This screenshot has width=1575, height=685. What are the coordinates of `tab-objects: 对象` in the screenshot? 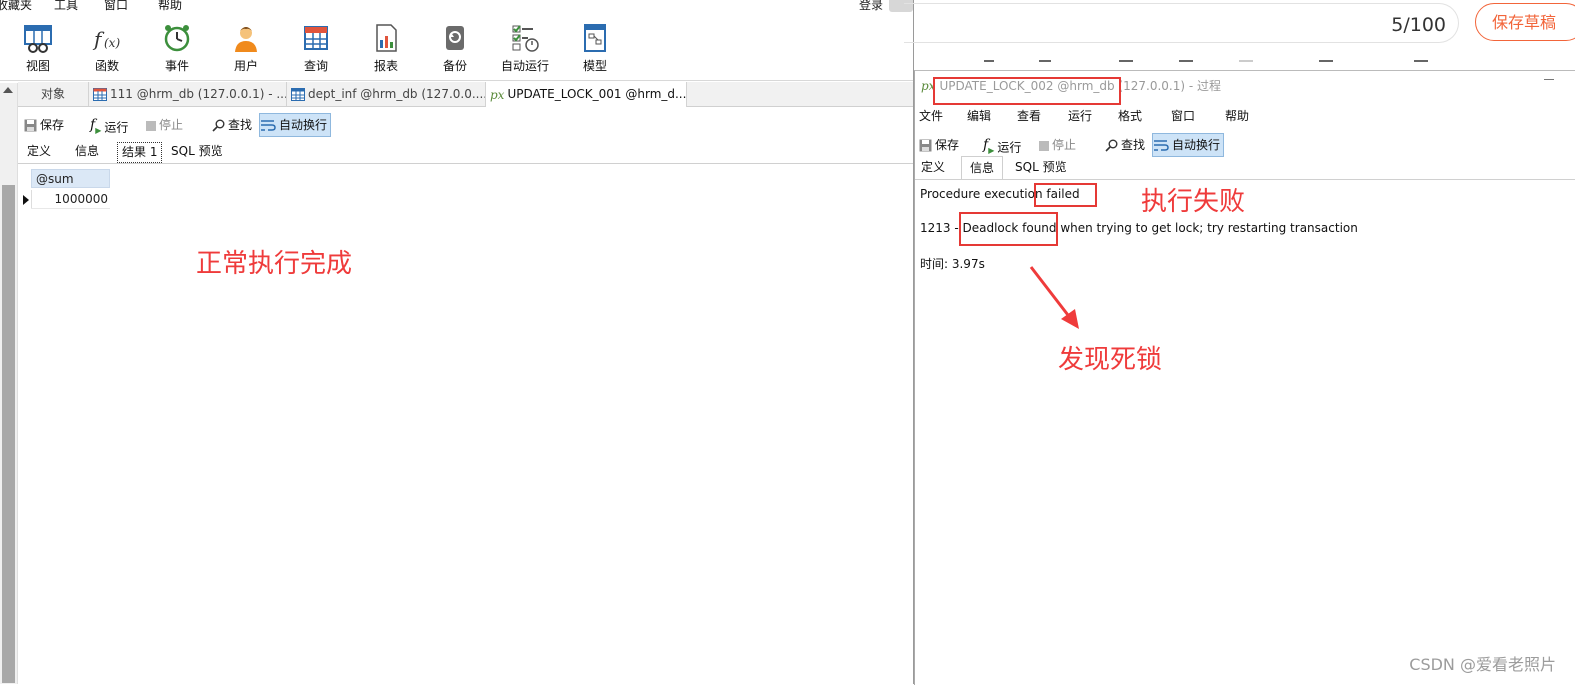 It's located at (53, 94).